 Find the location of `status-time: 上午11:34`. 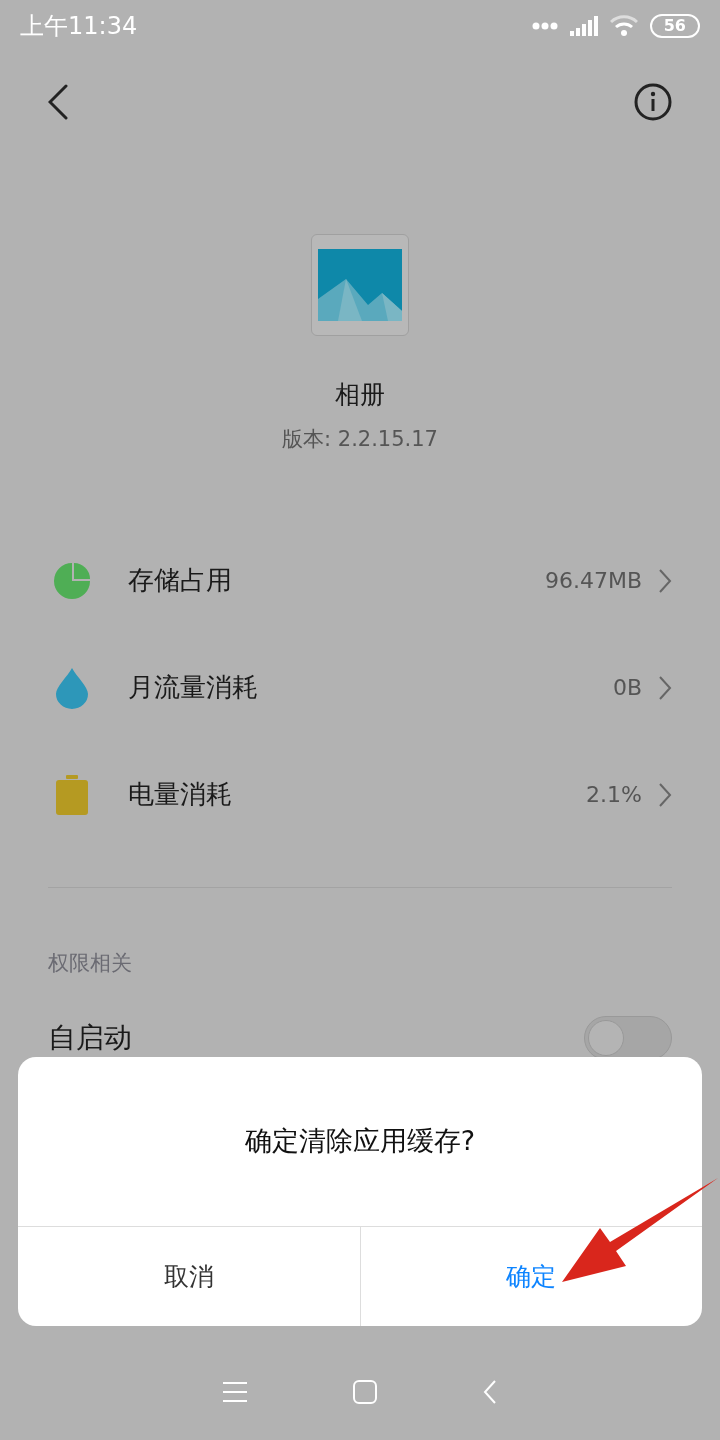

status-time: 上午11:34 is located at coordinates (79, 26).